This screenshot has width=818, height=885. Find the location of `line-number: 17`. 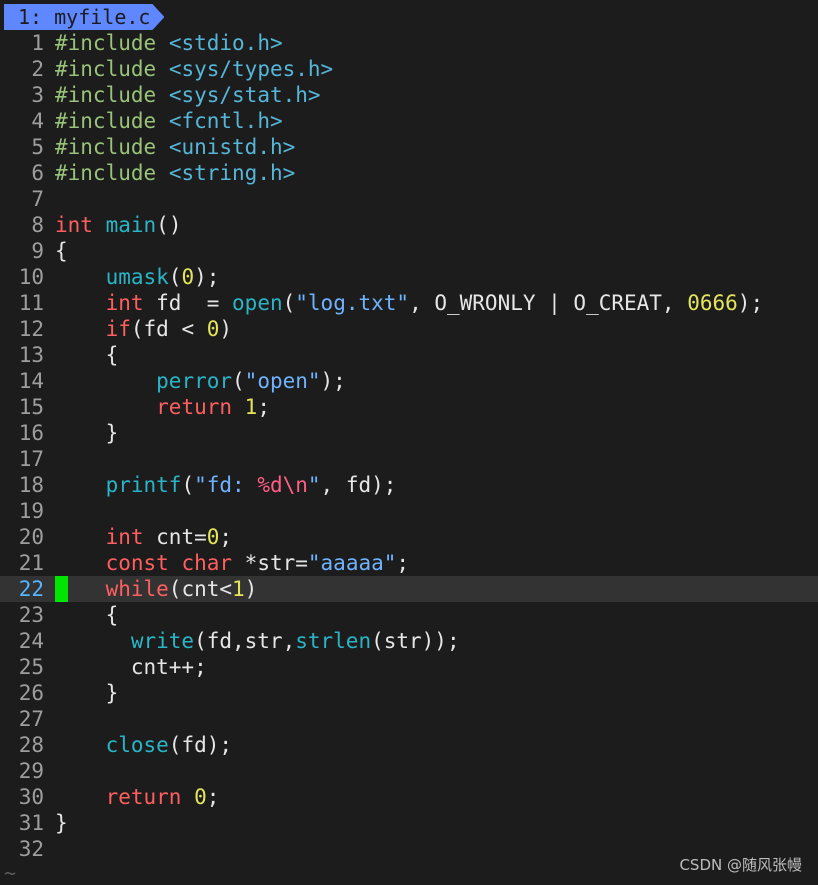

line-number: 17 is located at coordinates (31, 459).